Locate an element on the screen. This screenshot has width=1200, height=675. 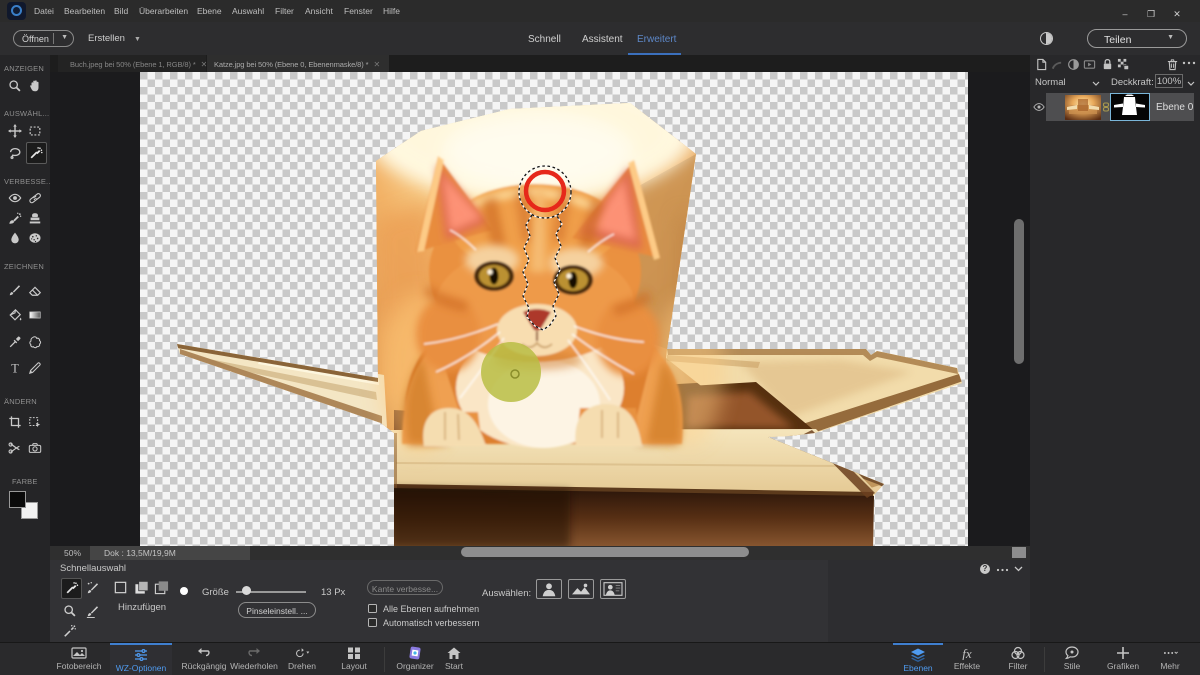
svg-text: fx is located at coordinates (967, 653).